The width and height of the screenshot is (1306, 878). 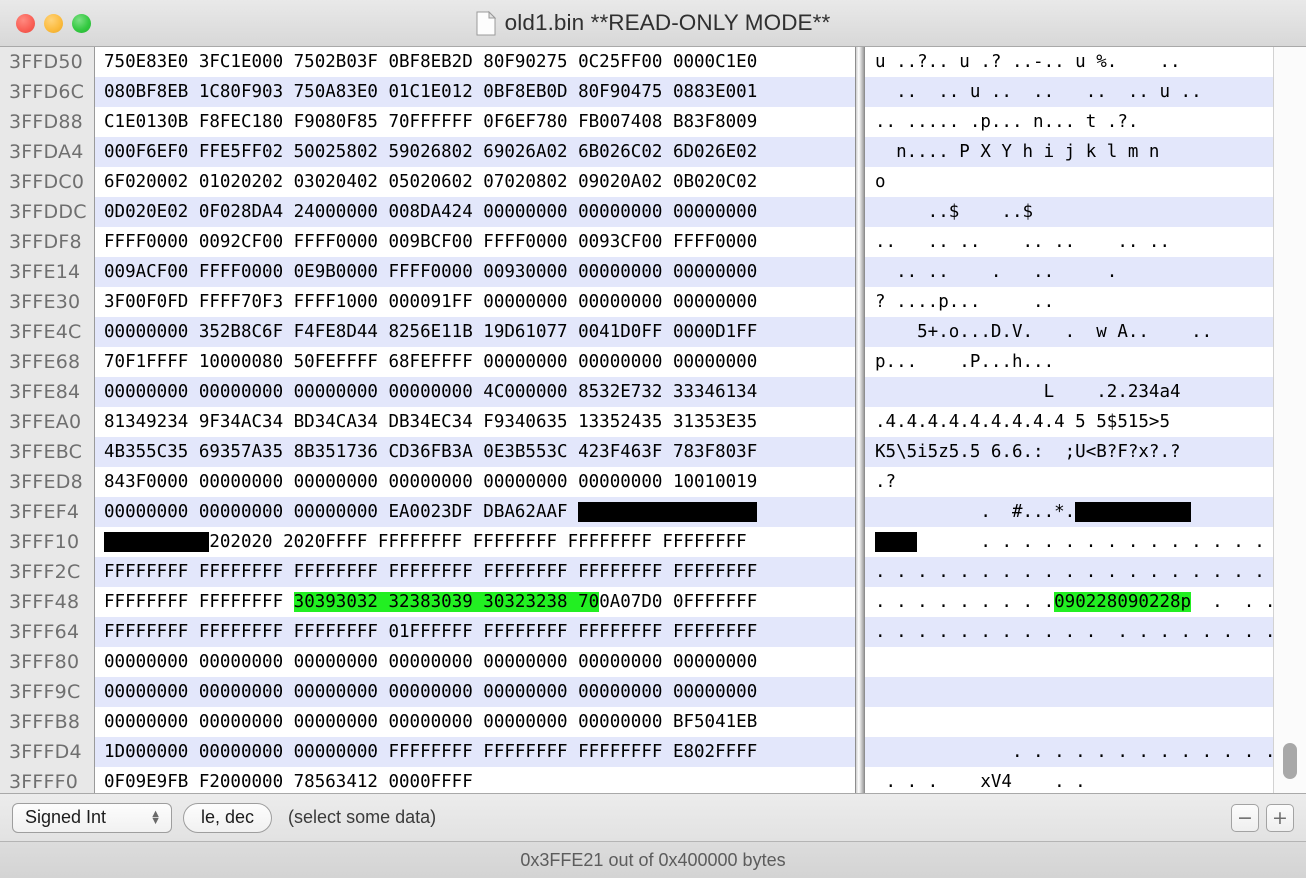 What do you see at coordinates (1069, 272) in the screenshot?
I see `ascii-row: .. .. . .. .` at bounding box center [1069, 272].